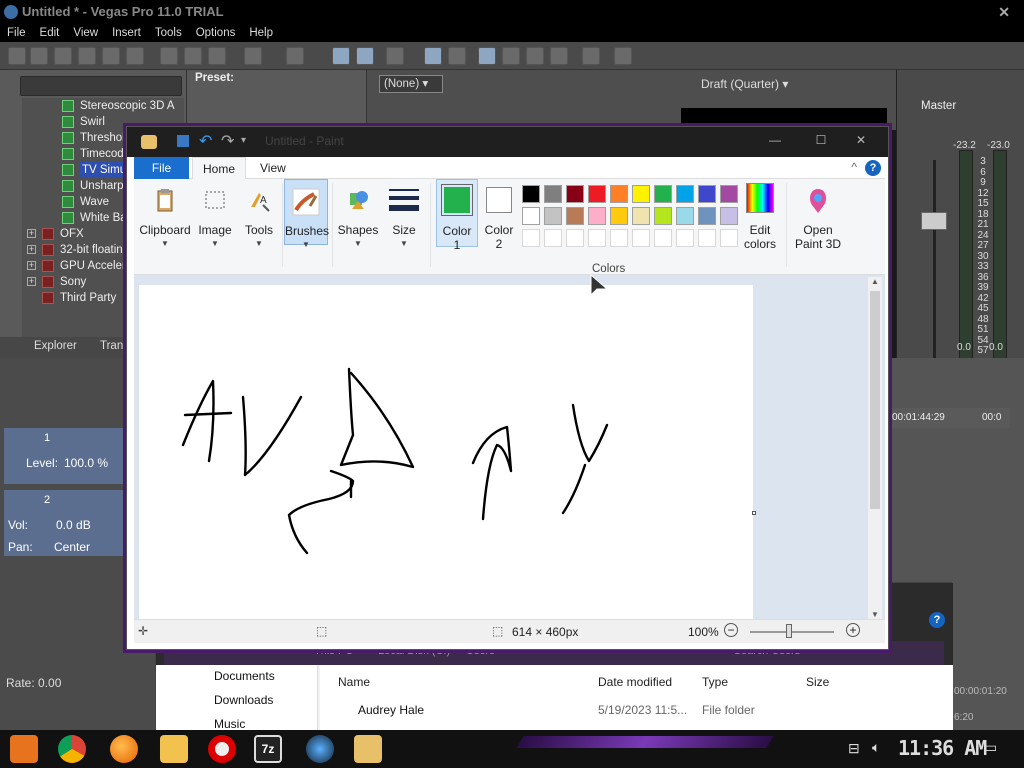  Describe the element at coordinates (499, 225) in the screenshot. I see `color-2-button: Color 2` at that location.